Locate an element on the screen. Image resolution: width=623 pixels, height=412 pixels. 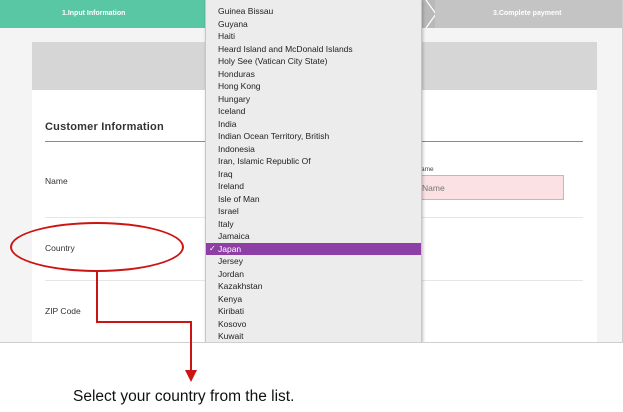
country-option: Guyana is located at coordinates (313, 24).